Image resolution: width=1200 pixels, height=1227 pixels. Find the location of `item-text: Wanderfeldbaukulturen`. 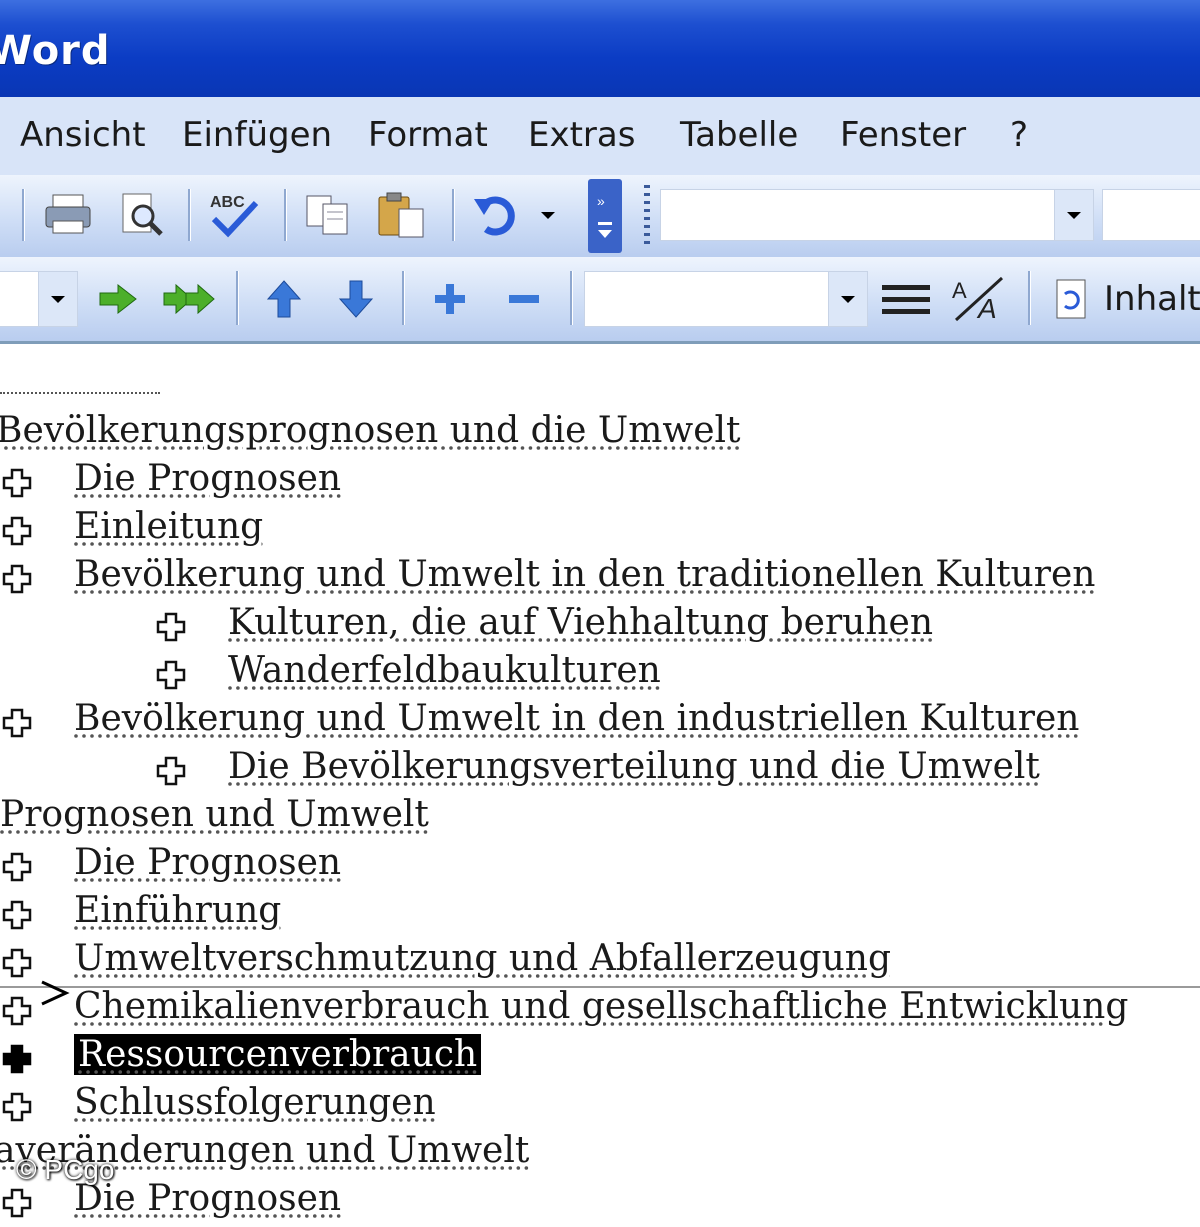

item-text: Wanderfeldbaukulturen is located at coordinates (444, 670).